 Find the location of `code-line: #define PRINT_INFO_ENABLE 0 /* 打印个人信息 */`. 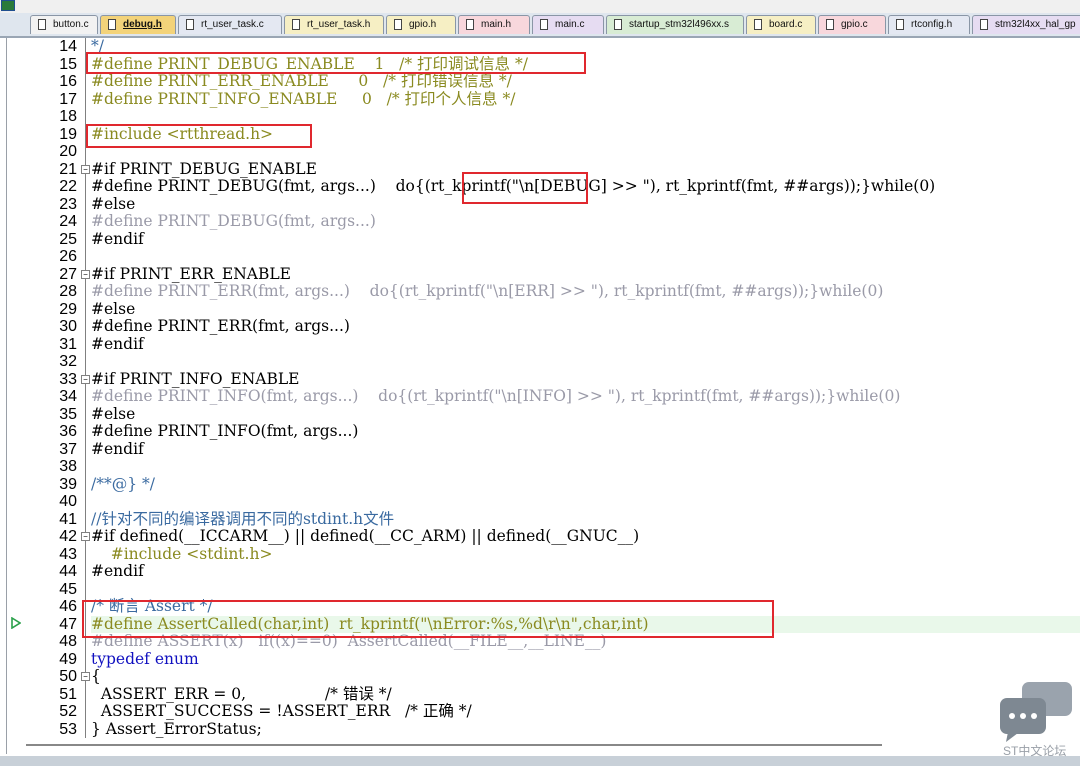

code-line: #define PRINT_INFO_ENABLE 0 /* 打印个人信息 */ is located at coordinates (303, 98).